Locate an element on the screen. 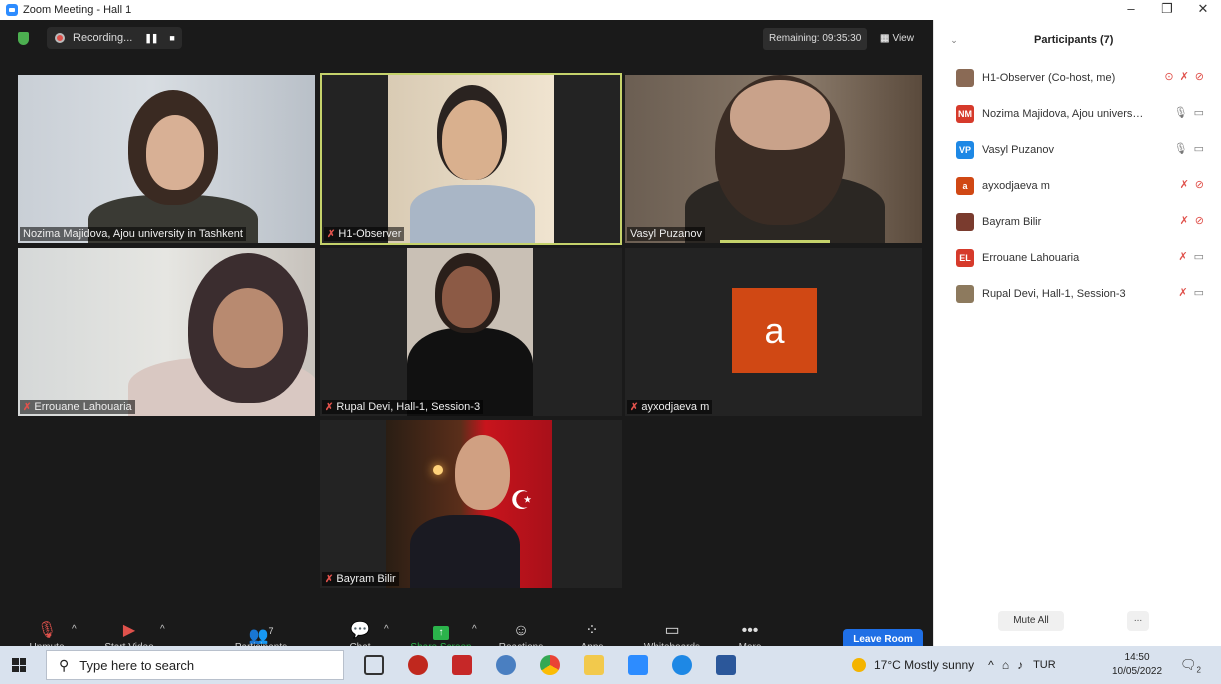 The image size is (1221, 684). recording-dot-icon is located at coordinates (60, 38).